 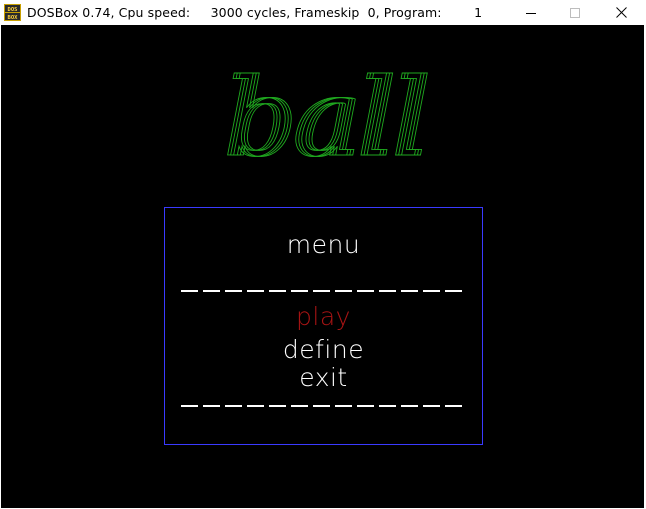 I want to click on game-logo: ball ball ball, so click(x=327, y=115).